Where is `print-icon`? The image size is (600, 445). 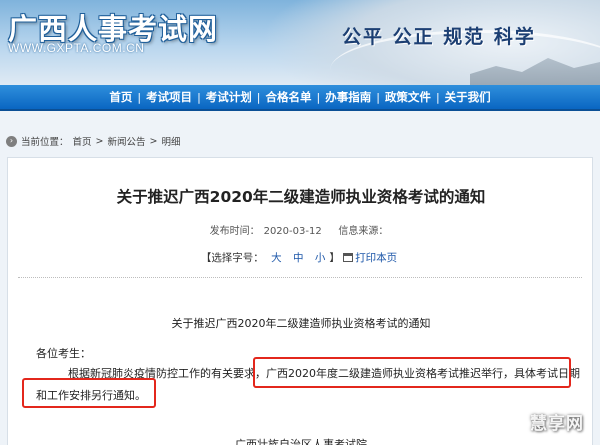
print-icon is located at coordinates (348, 257).